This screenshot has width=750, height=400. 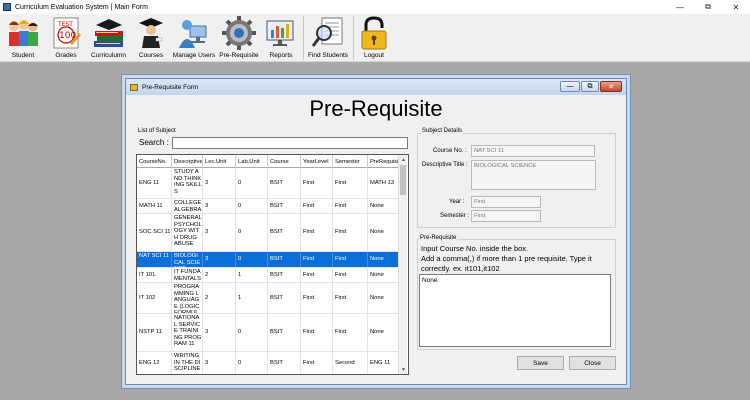 What do you see at coordinates (187, 161) in the screenshot?
I see `column-header-descriptive: Descriptive` at bounding box center [187, 161].